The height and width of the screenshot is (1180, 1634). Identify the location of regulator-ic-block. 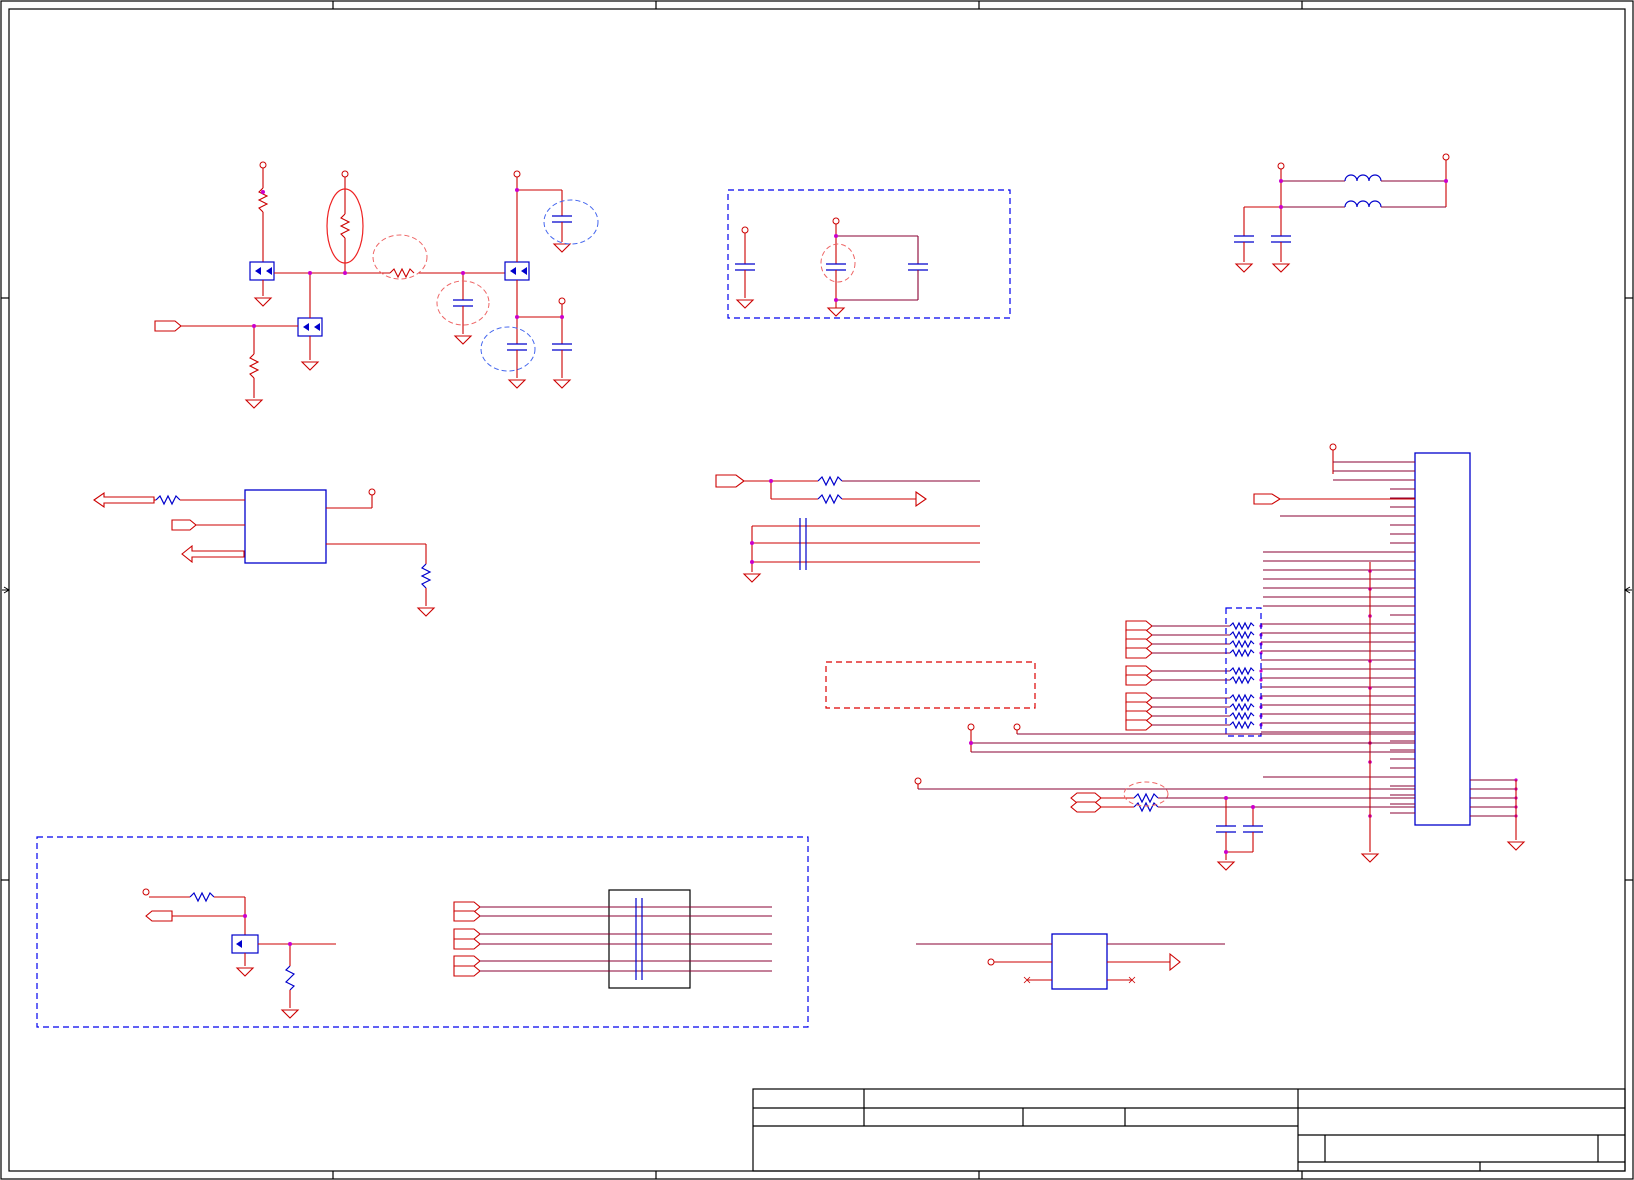
(264, 552).